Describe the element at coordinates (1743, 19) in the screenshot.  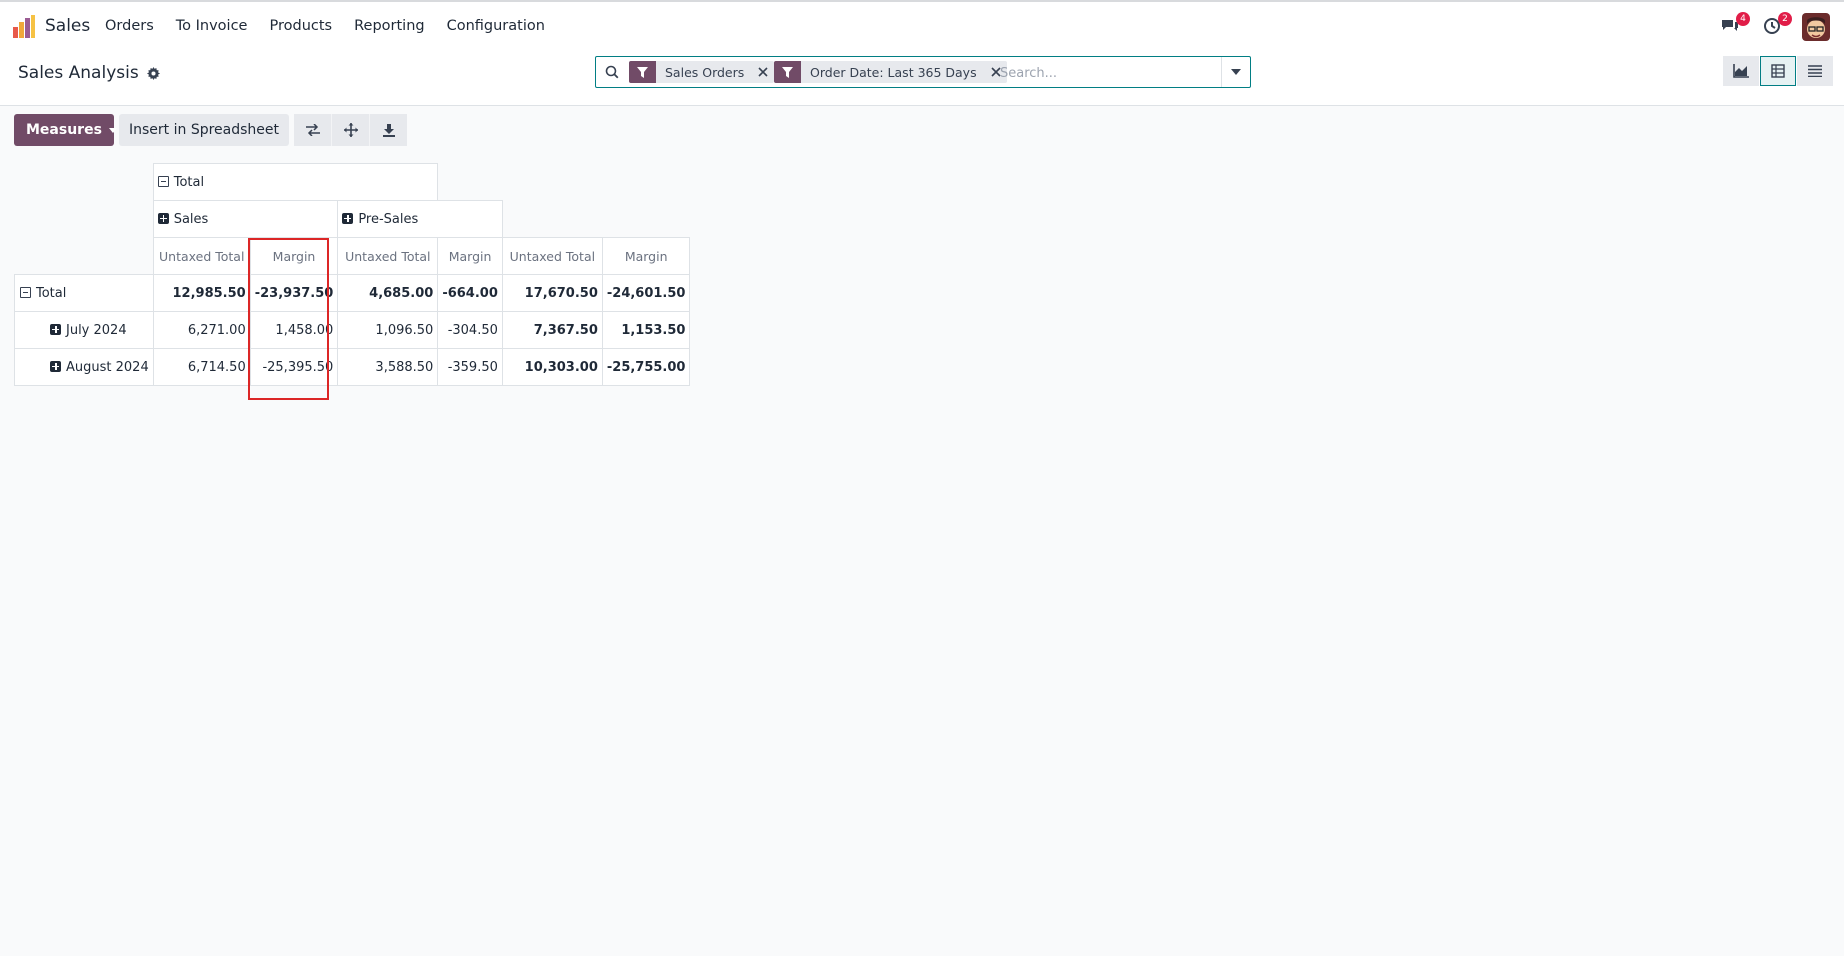
I see `messages-badge: 4` at that location.